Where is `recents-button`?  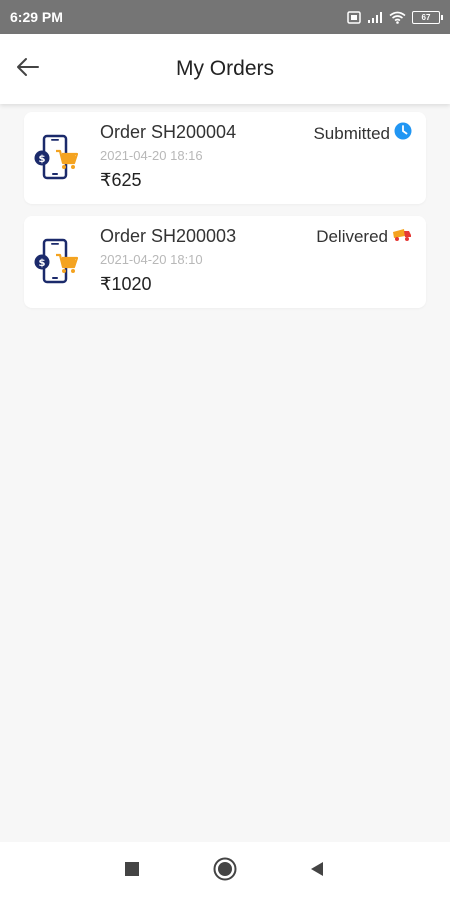
recents-button is located at coordinates (132, 871).